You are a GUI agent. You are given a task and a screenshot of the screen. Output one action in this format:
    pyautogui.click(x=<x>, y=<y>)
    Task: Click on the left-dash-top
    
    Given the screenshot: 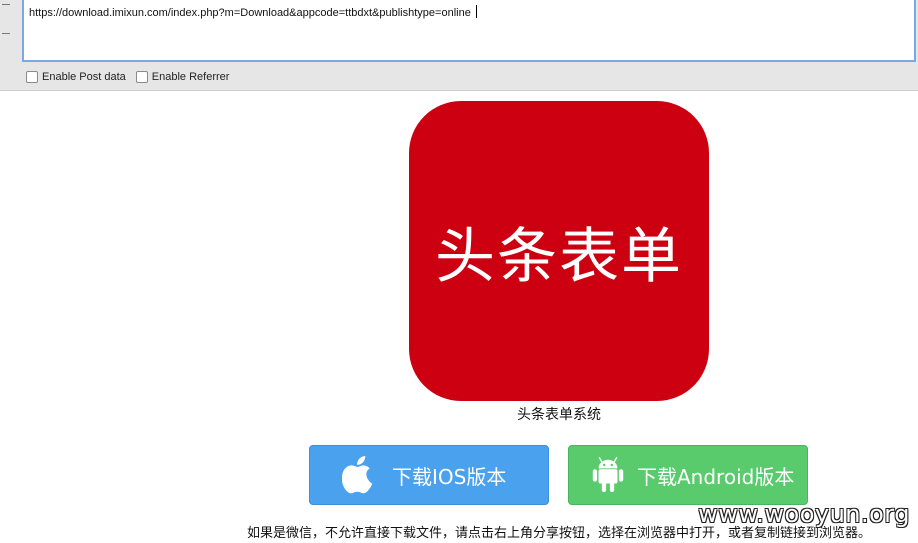 What is the action you would take?
    pyautogui.click(x=6, y=4)
    